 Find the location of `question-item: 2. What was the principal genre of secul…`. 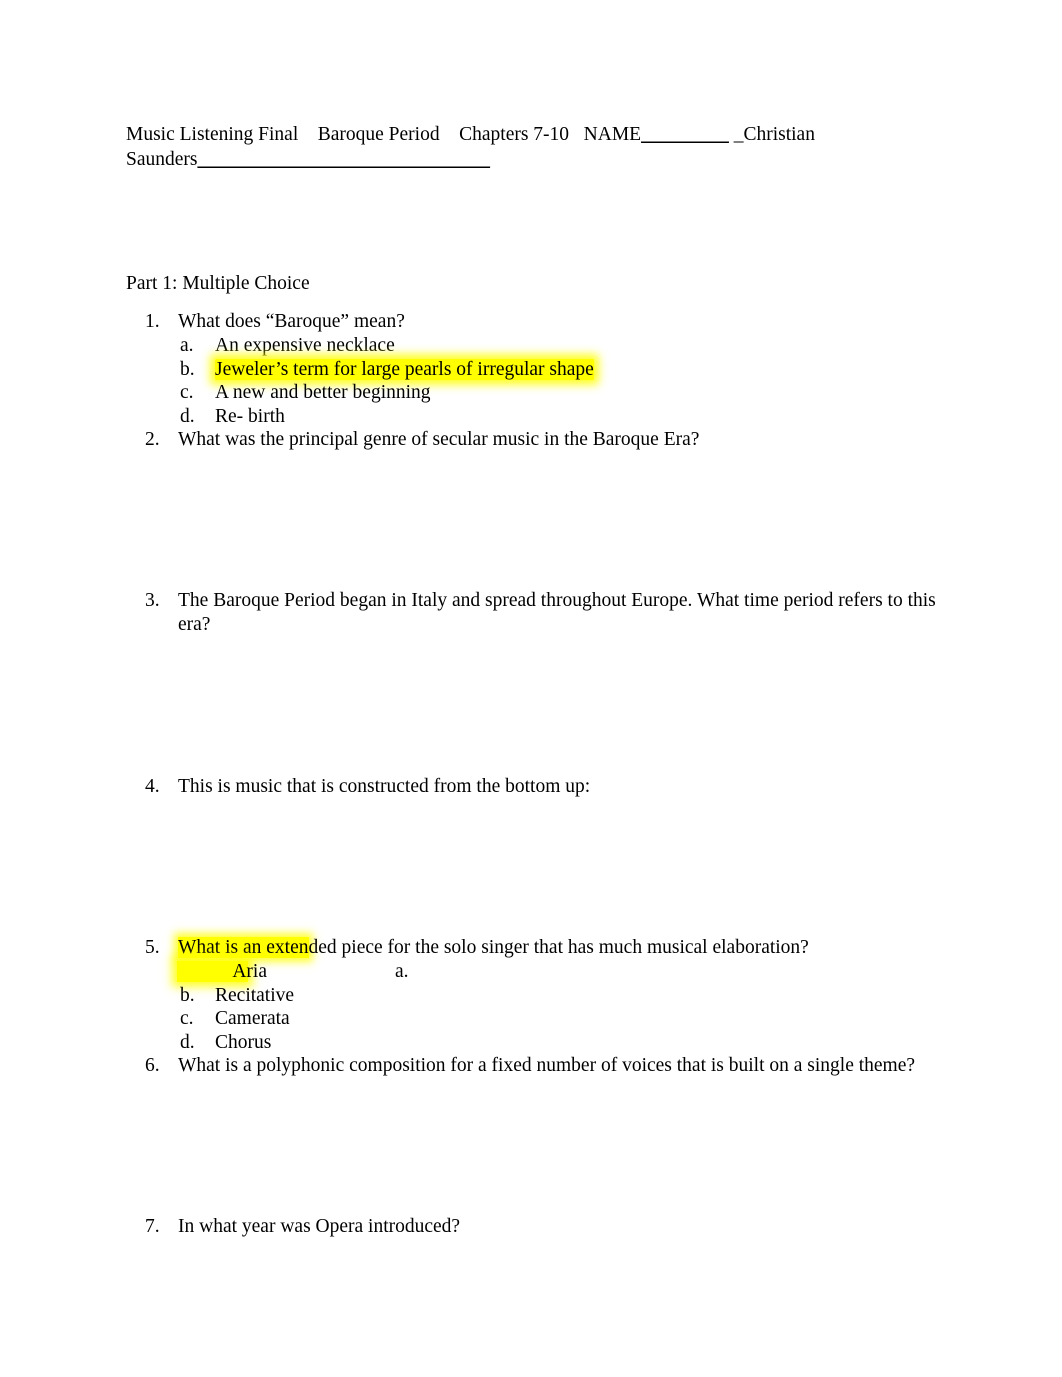

question-item: 2. What was the principal genre of secul… is located at coordinates (531, 440).